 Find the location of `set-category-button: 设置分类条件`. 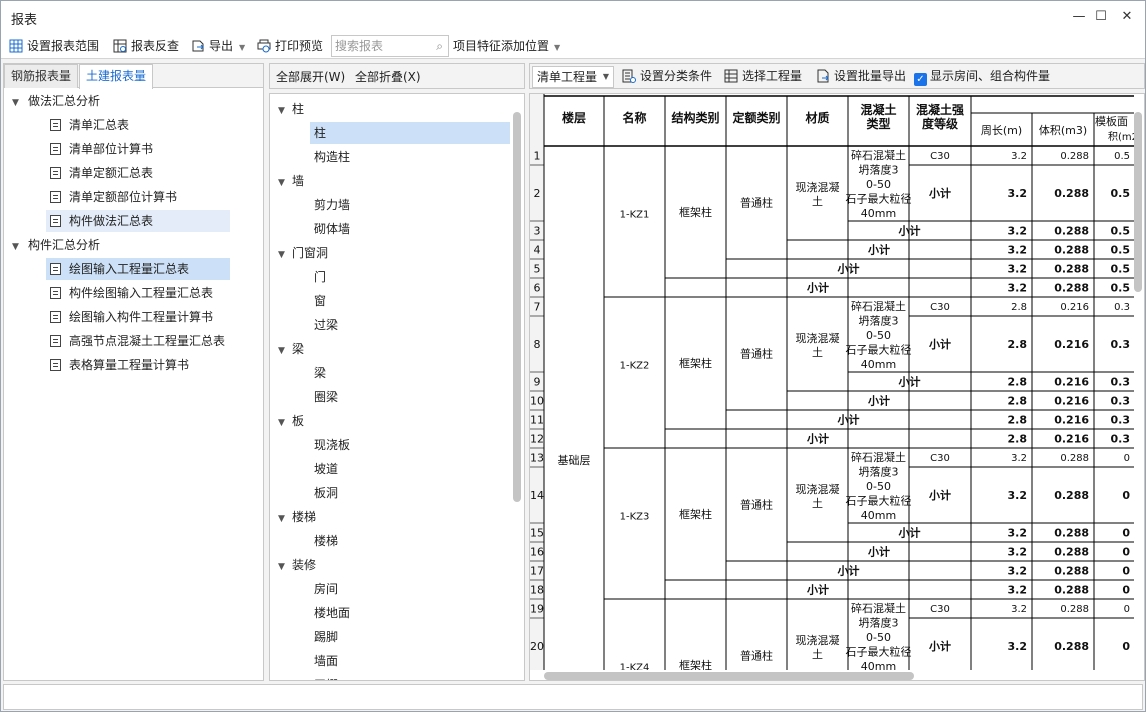

set-category-button: 设置分类条件 is located at coordinates (667, 76).